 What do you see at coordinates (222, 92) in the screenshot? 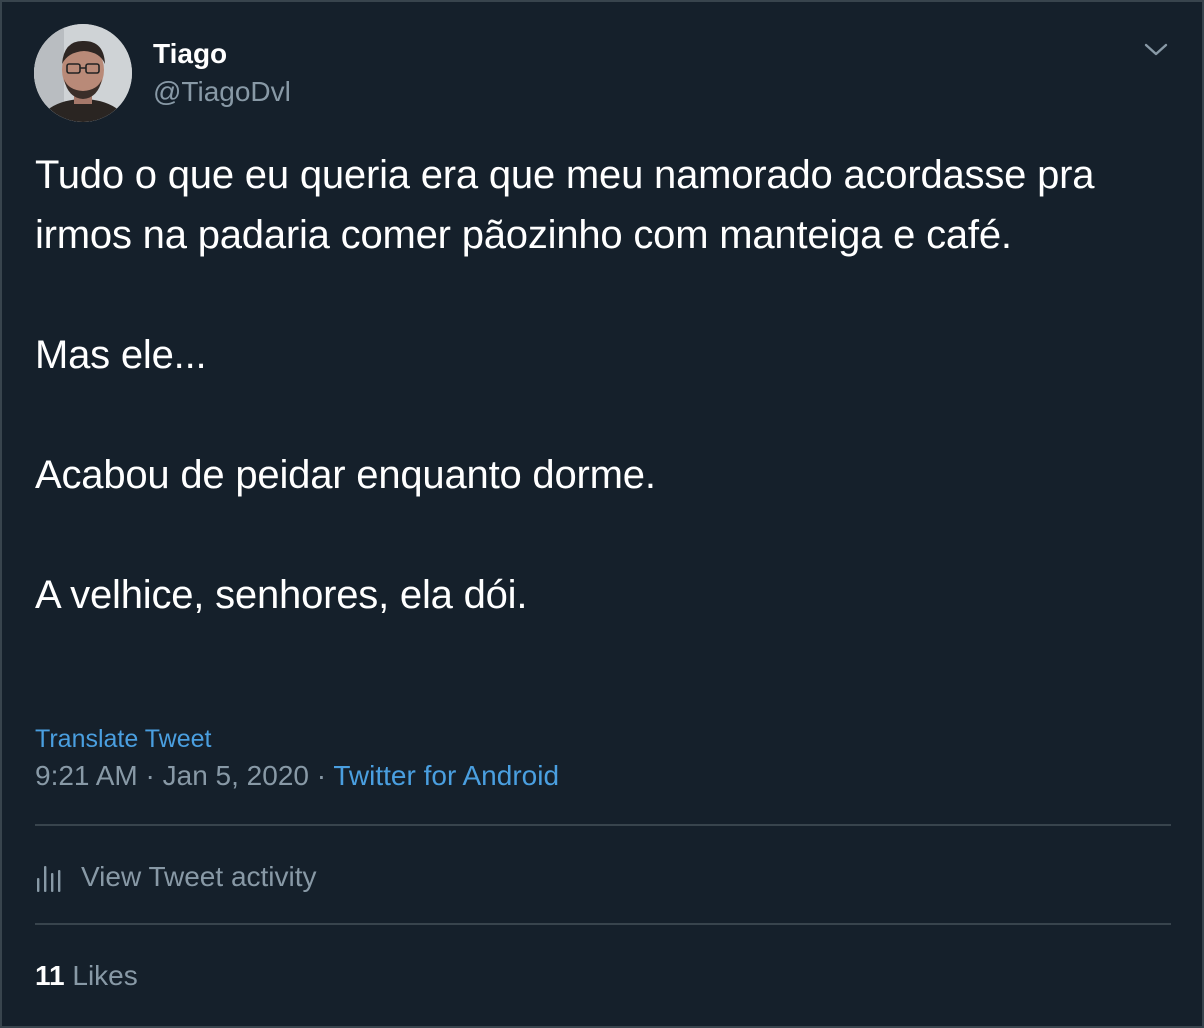
I see `author-handle: @TiagoDvl` at bounding box center [222, 92].